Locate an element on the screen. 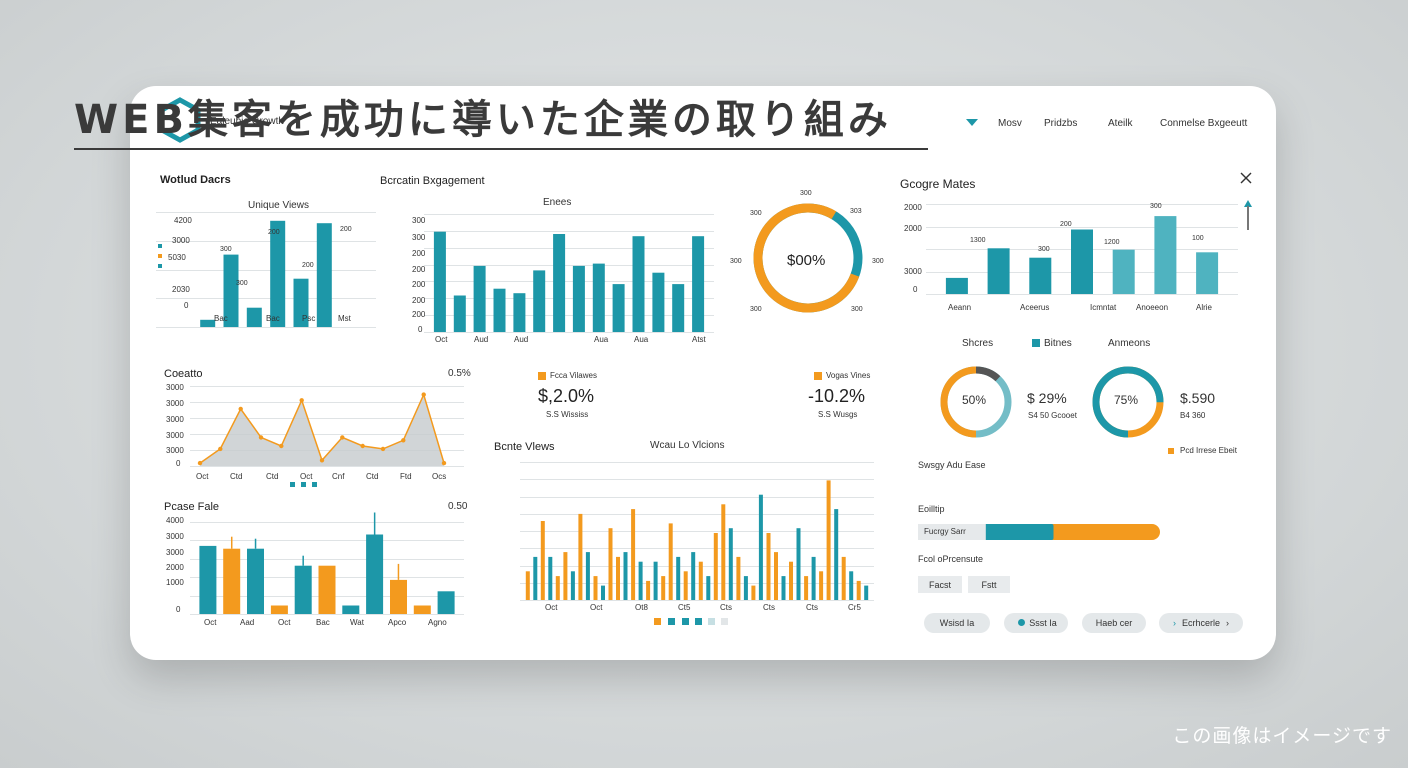 The height and width of the screenshot is (768, 1408). panel-title: Pcase Fale is located at coordinates (192, 507).